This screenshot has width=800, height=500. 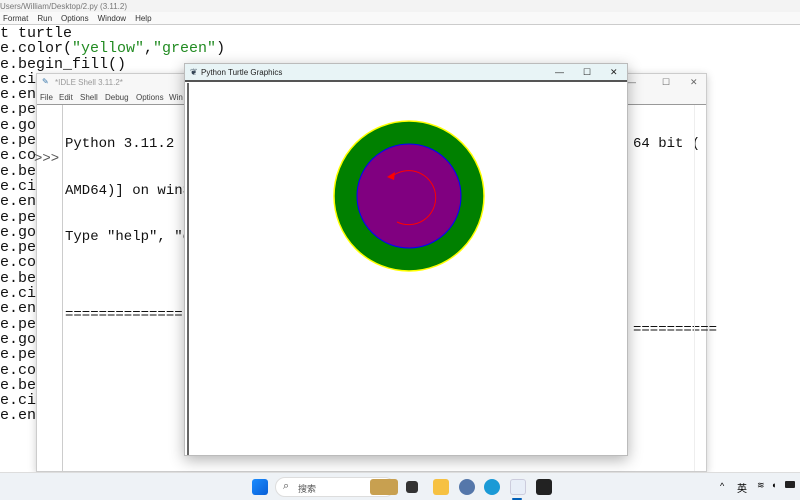 I want to click on shell-line: Type "help", "c, so click(x=128, y=237).